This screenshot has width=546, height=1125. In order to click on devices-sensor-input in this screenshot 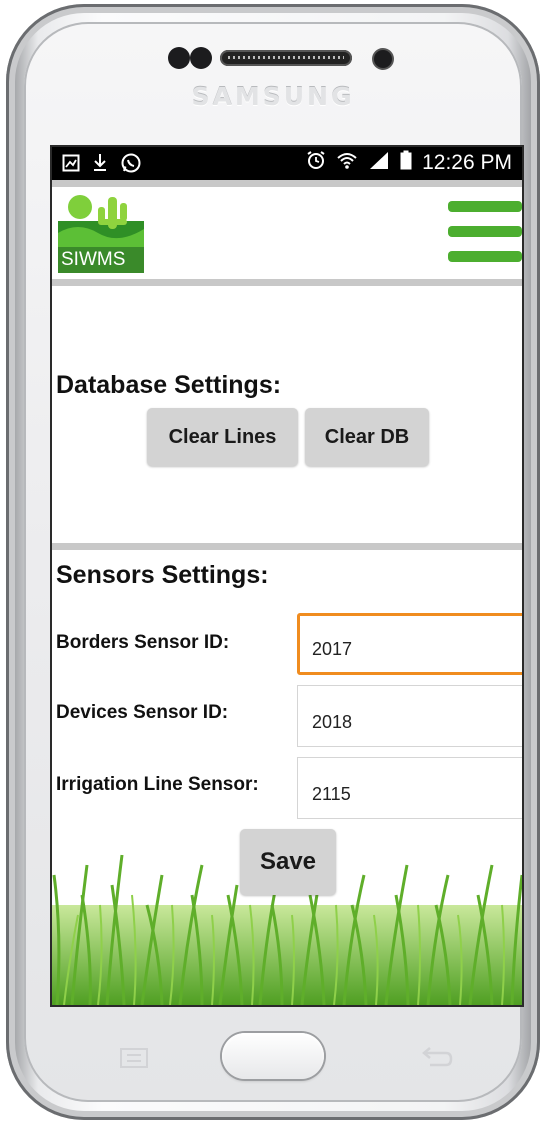, I will do `click(409, 716)`.